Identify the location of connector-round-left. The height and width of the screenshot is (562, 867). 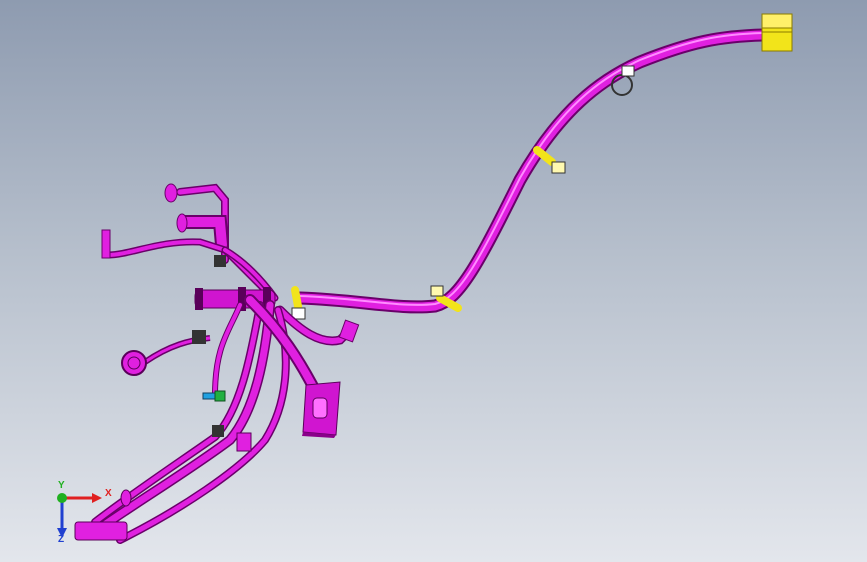
(166, 353).